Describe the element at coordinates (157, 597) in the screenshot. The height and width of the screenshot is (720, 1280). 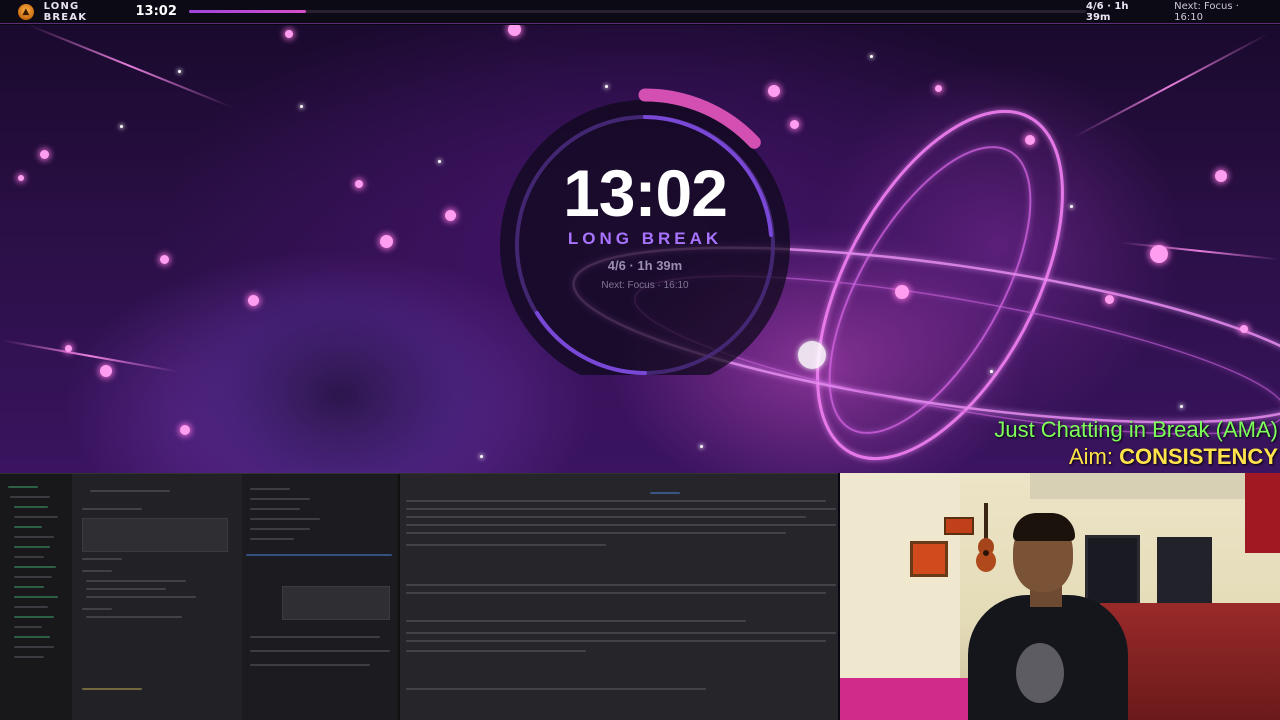
I see `markdown-preview` at that location.